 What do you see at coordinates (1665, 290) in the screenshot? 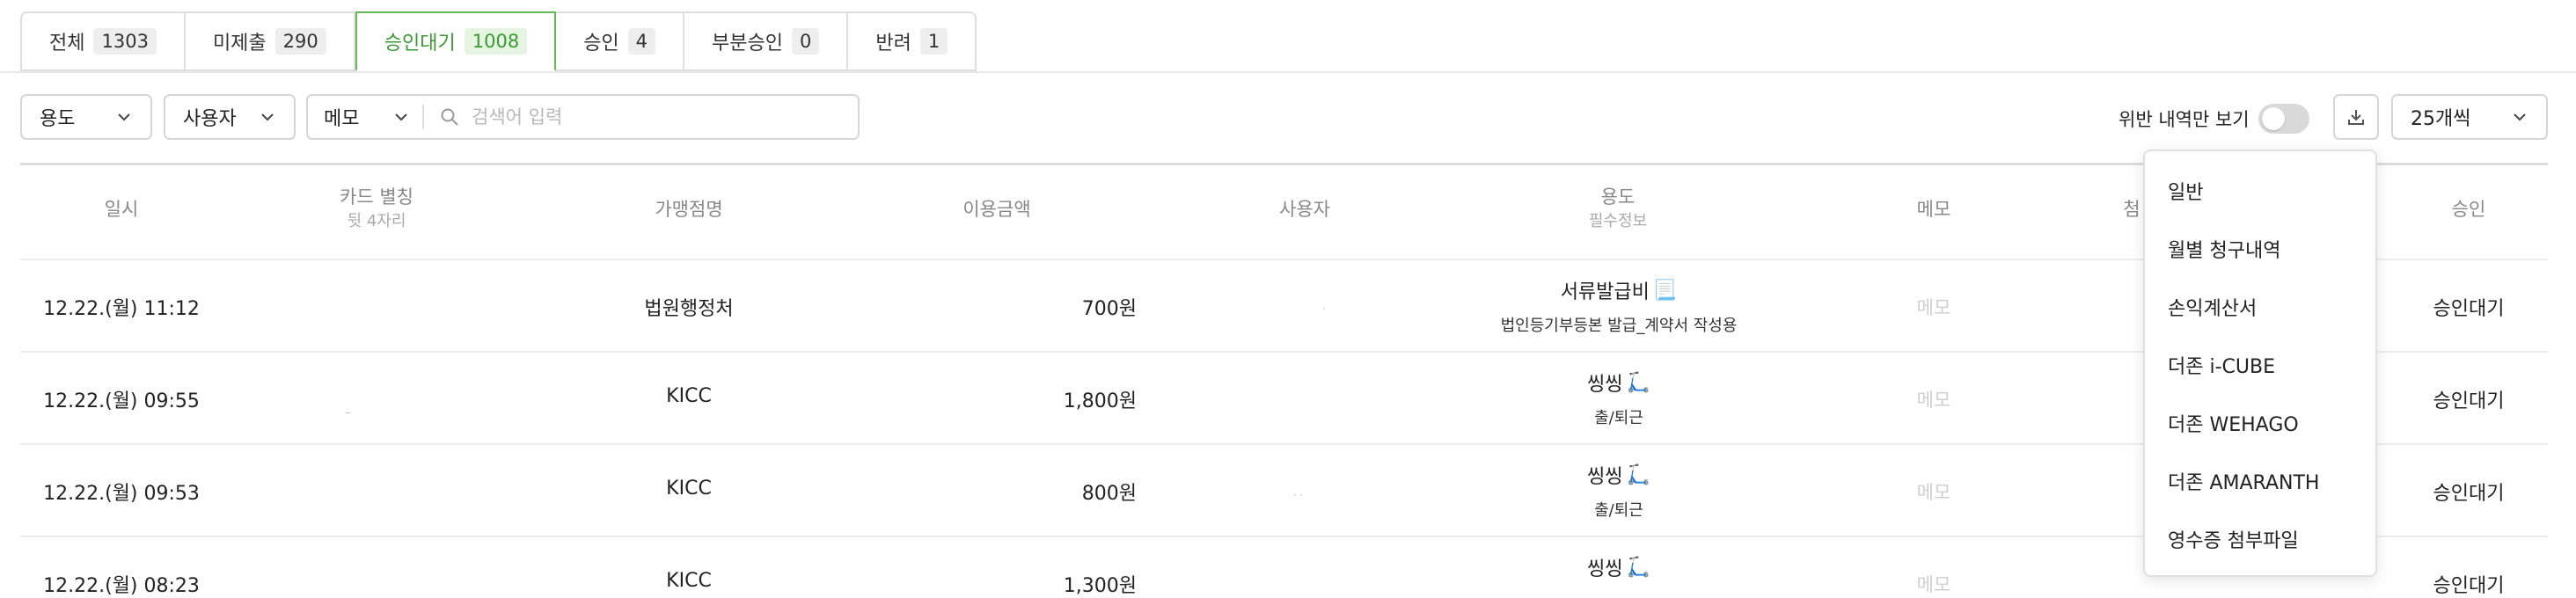
I see `document-emoji-icon: 📃` at bounding box center [1665, 290].